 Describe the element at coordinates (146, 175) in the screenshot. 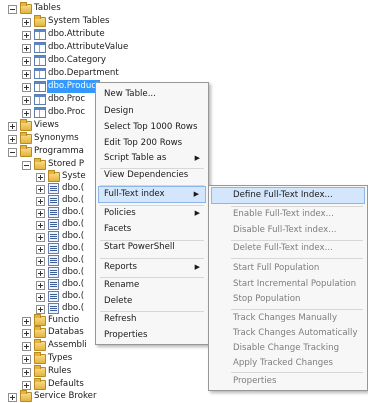

I see `menu-item-label: View Dependencies` at that location.